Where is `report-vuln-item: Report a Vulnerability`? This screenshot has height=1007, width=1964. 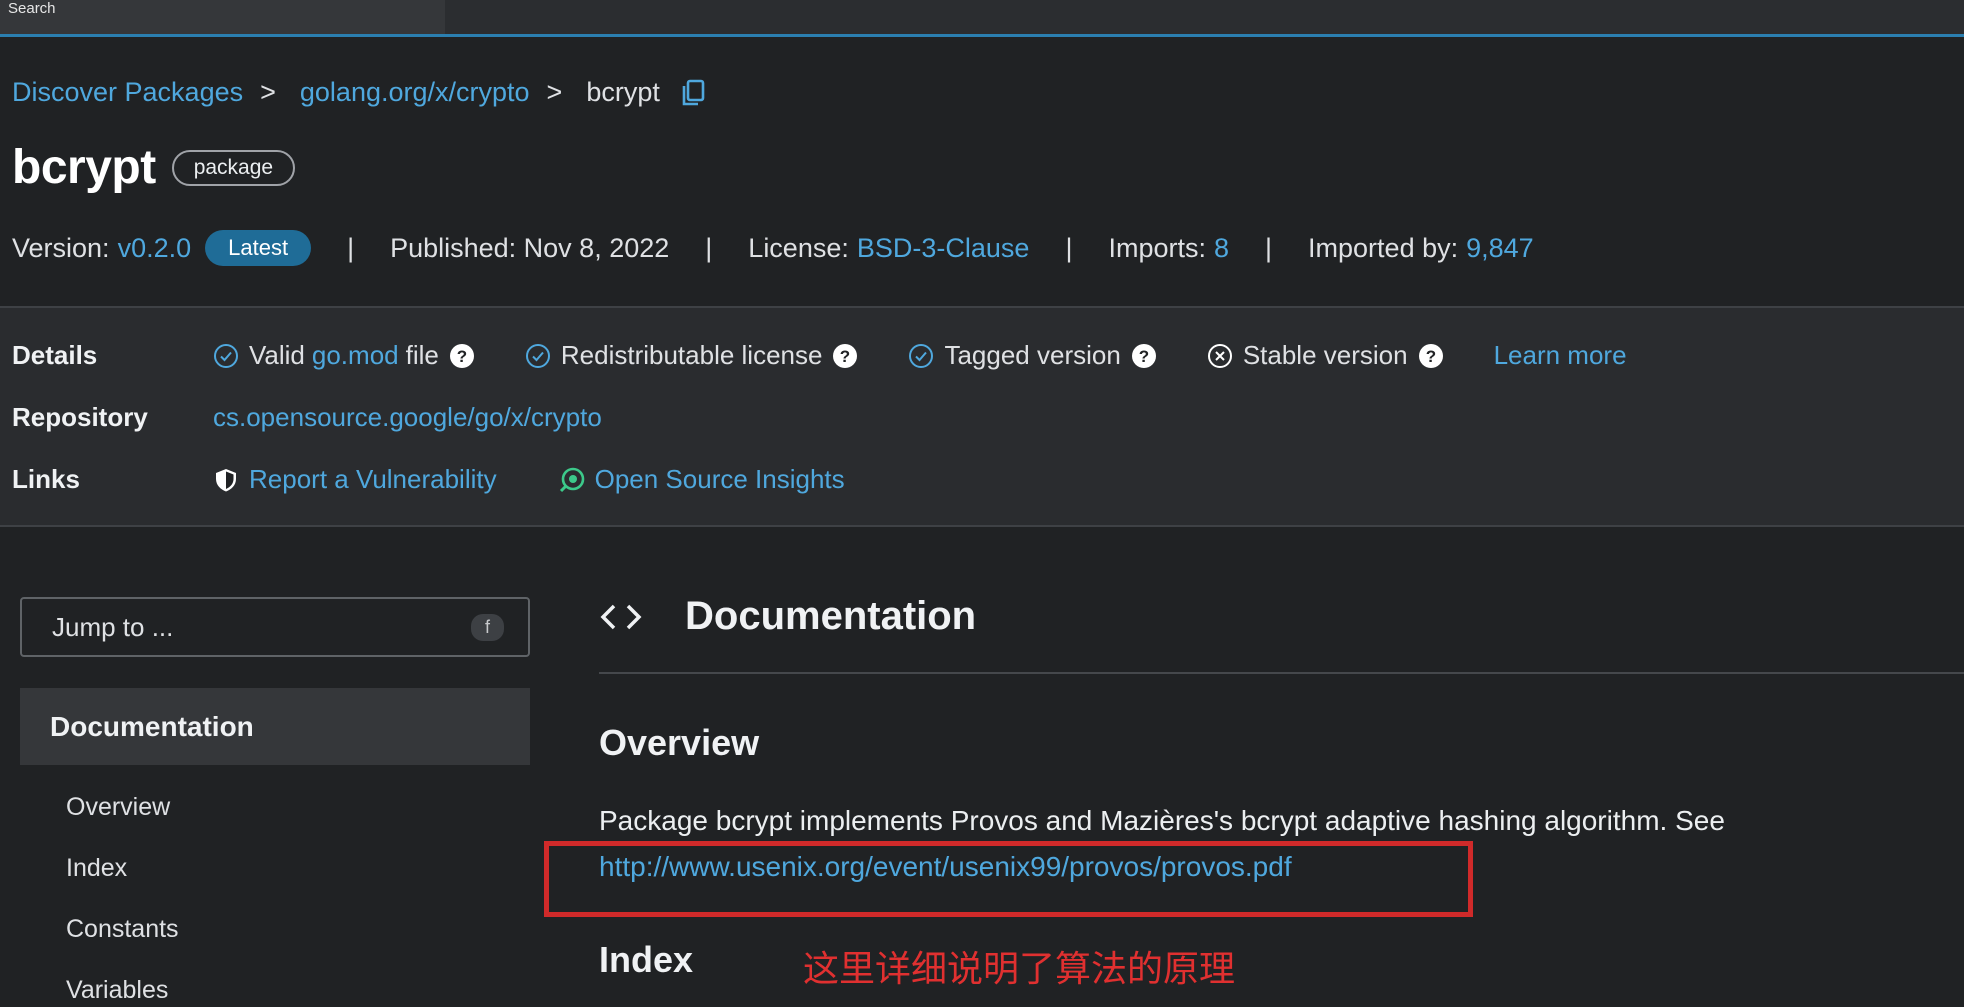 report-vuln-item: Report a Vulnerability is located at coordinates (355, 479).